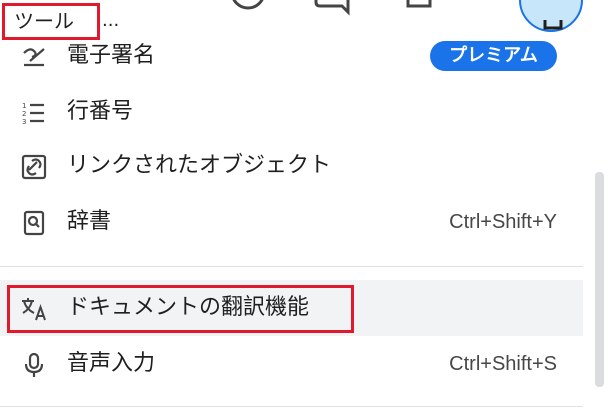  What do you see at coordinates (291, 222) in the screenshot?
I see `menu-item-dictionary: 辞書 Ctrl+Shift+Y` at bounding box center [291, 222].